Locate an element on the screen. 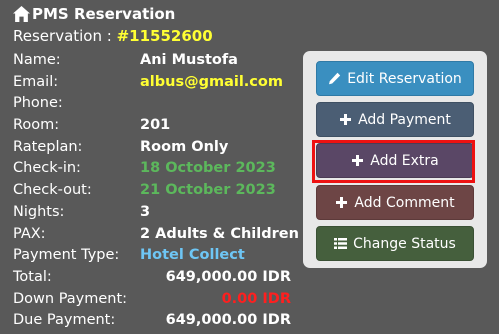  detail-row-pax: PAX: 2 Adults & Children is located at coordinates (158, 235).